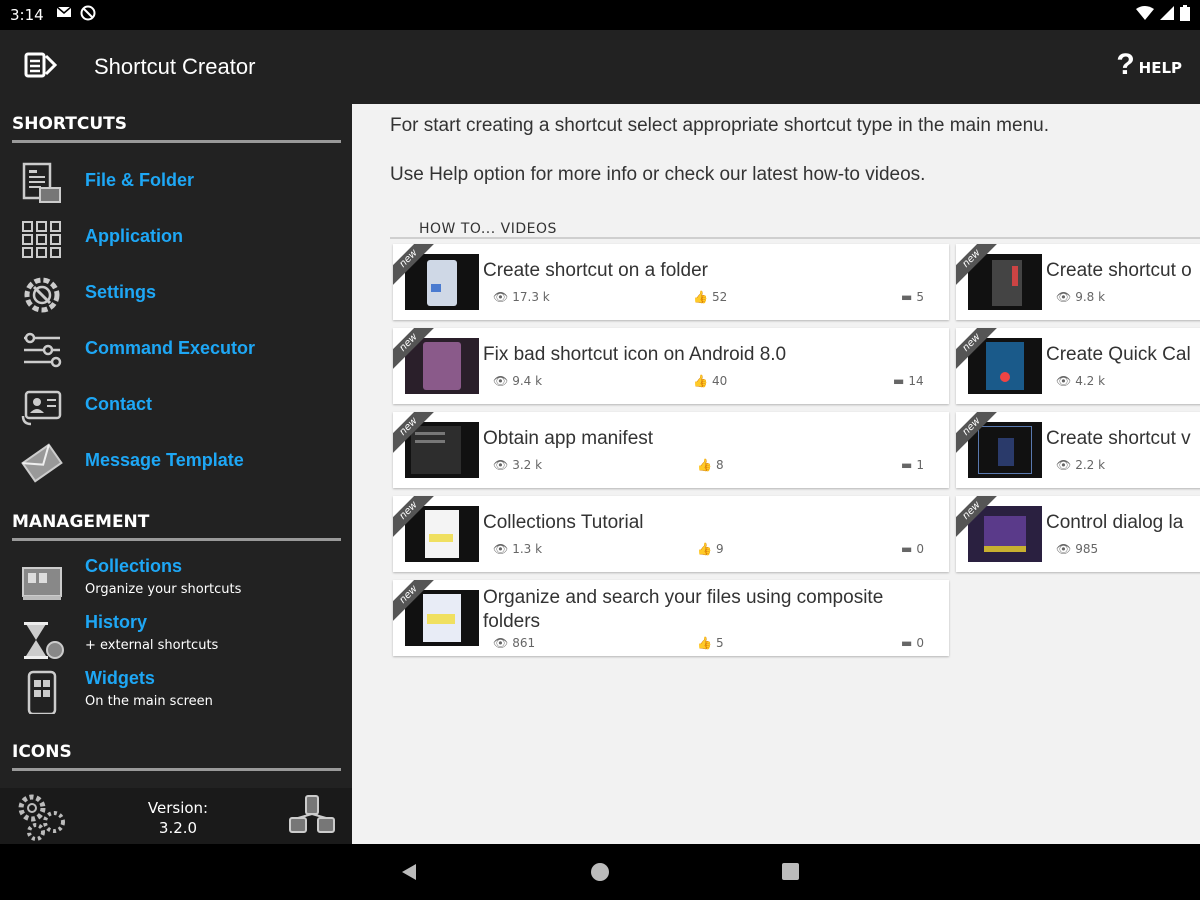  Describe the element at coordinates (1078, 534) in the screenshot. I see `video-card: new Control dialog la 👁 985` at that location.